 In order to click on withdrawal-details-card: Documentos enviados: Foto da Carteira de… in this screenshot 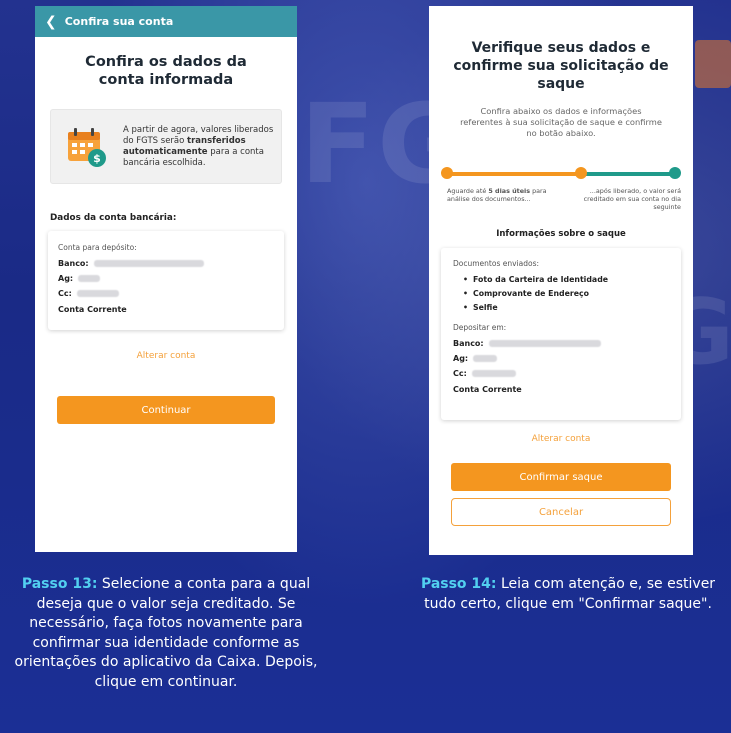, I will do `click(561, 334)`.